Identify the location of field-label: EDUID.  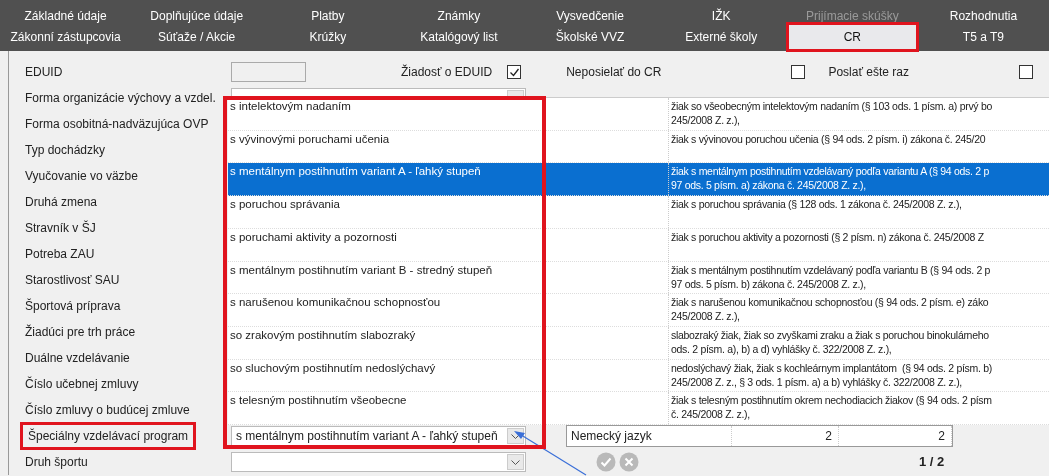
(44, 72).